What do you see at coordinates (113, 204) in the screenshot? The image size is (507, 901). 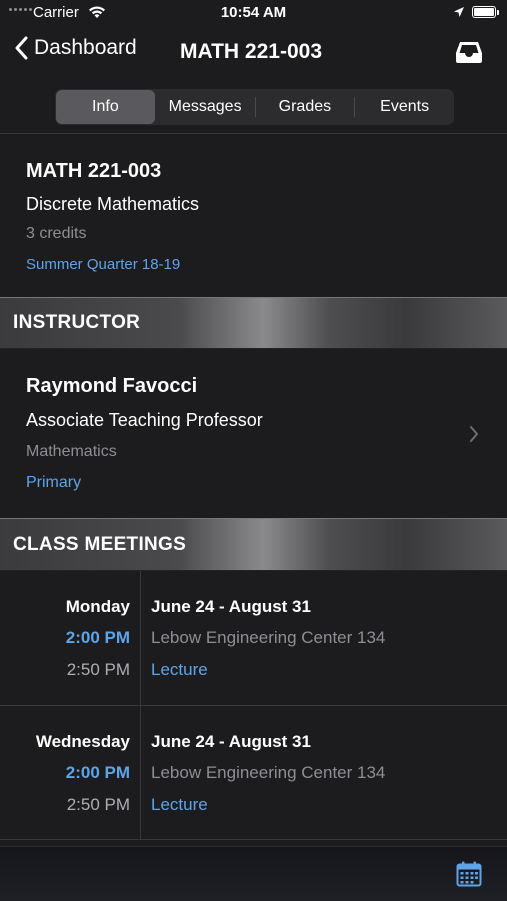 I see `course-name: Discrete Mathematics` at bounding box center [113, 204].